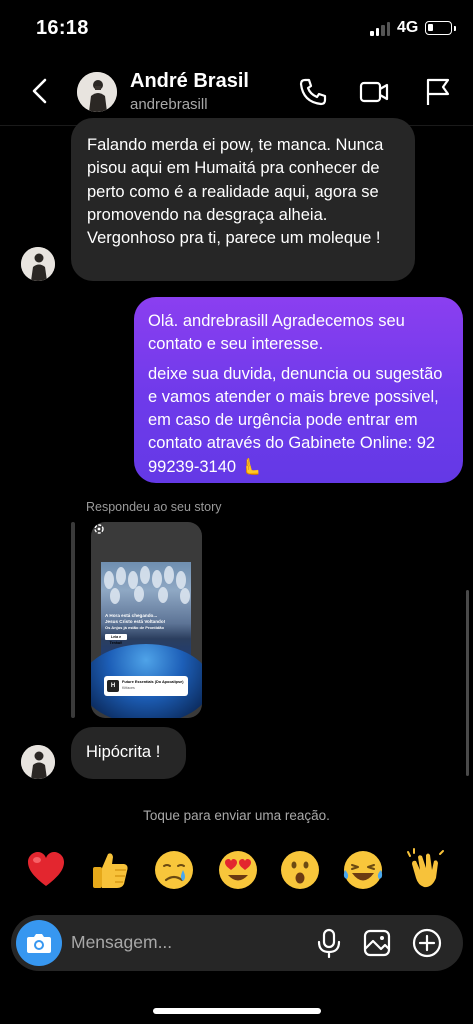 The height and width of the screenshot is (1024, 473). I want to click on flag-icon, so click(438, 92).